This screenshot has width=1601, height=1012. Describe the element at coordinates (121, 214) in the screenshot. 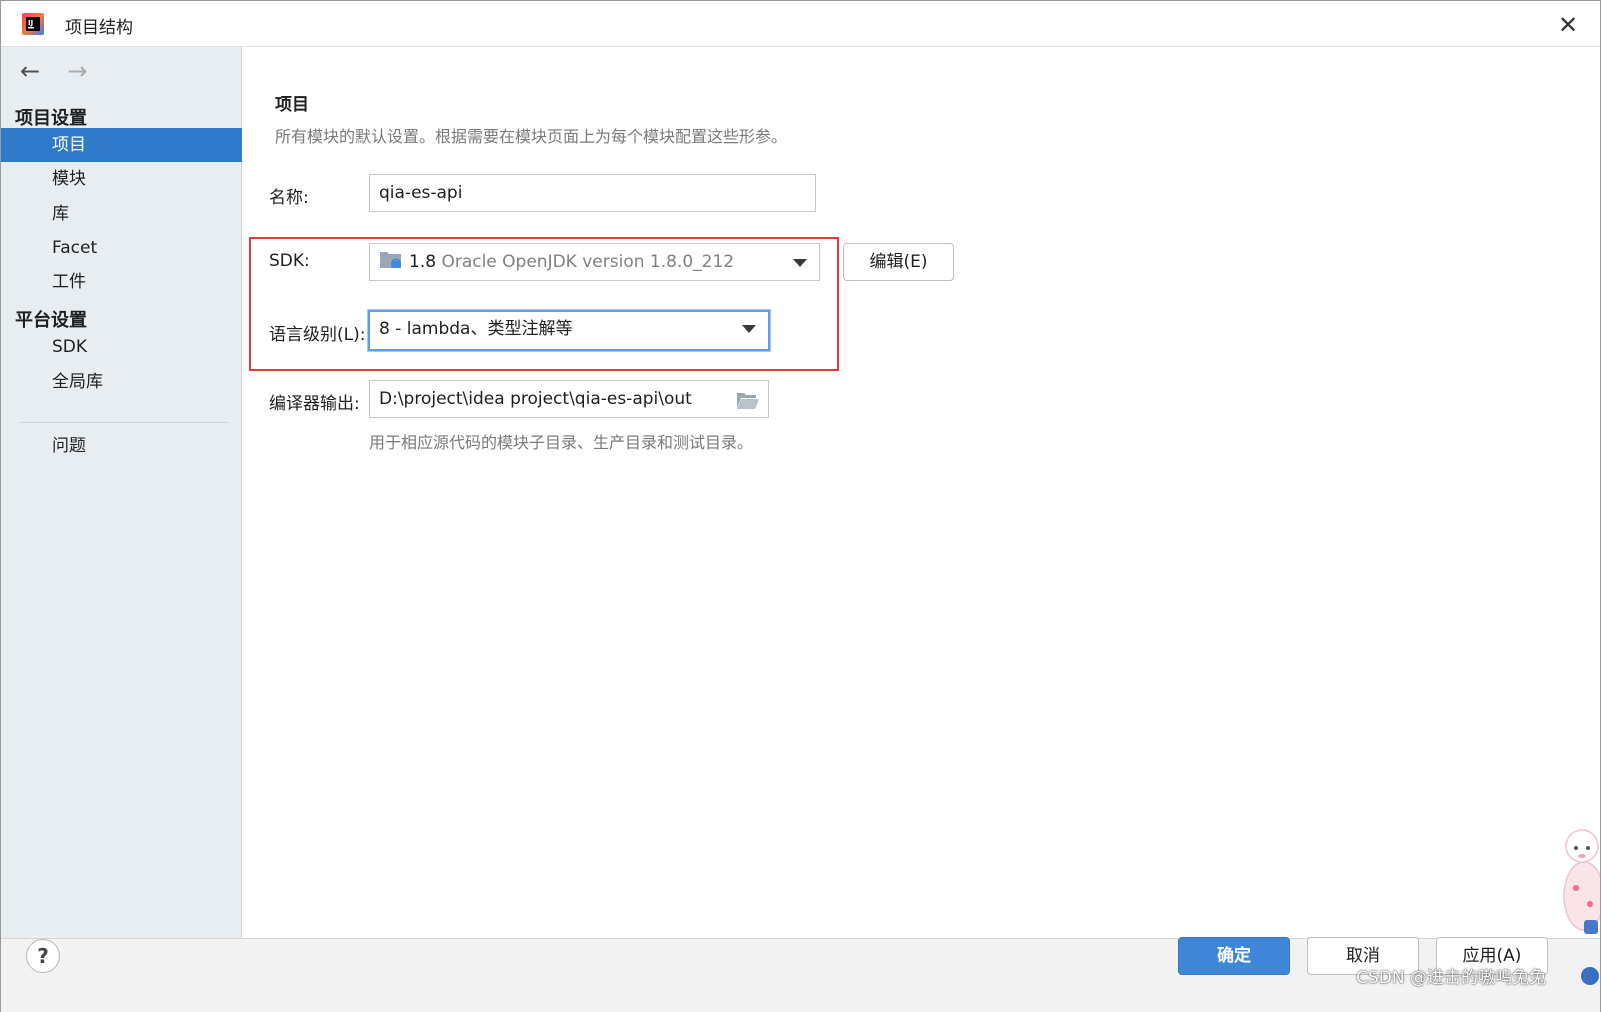

I see `sidebar-item-libraries: 库` at that location.